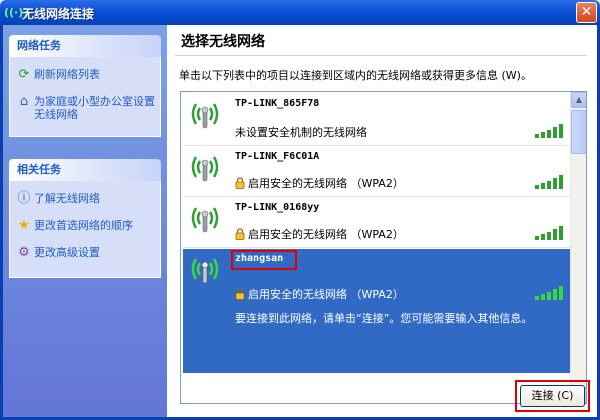  I want to click on scroll-up-button: ▲, so click(578, 100).